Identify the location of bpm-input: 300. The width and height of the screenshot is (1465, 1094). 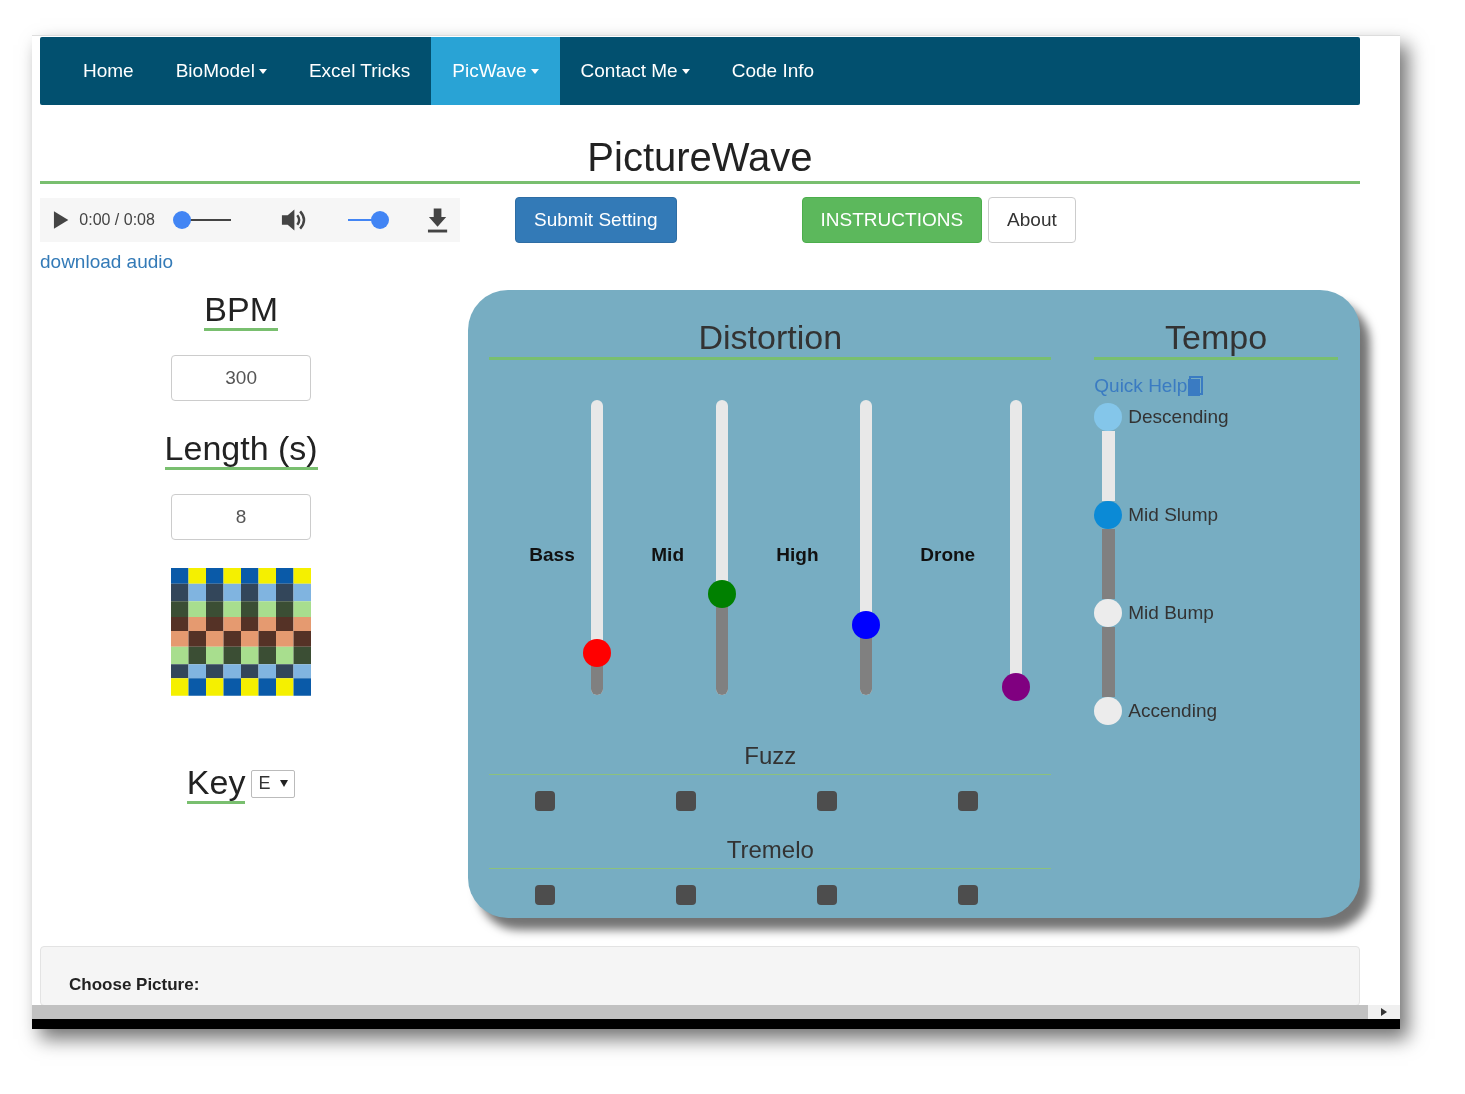
(241, 378).